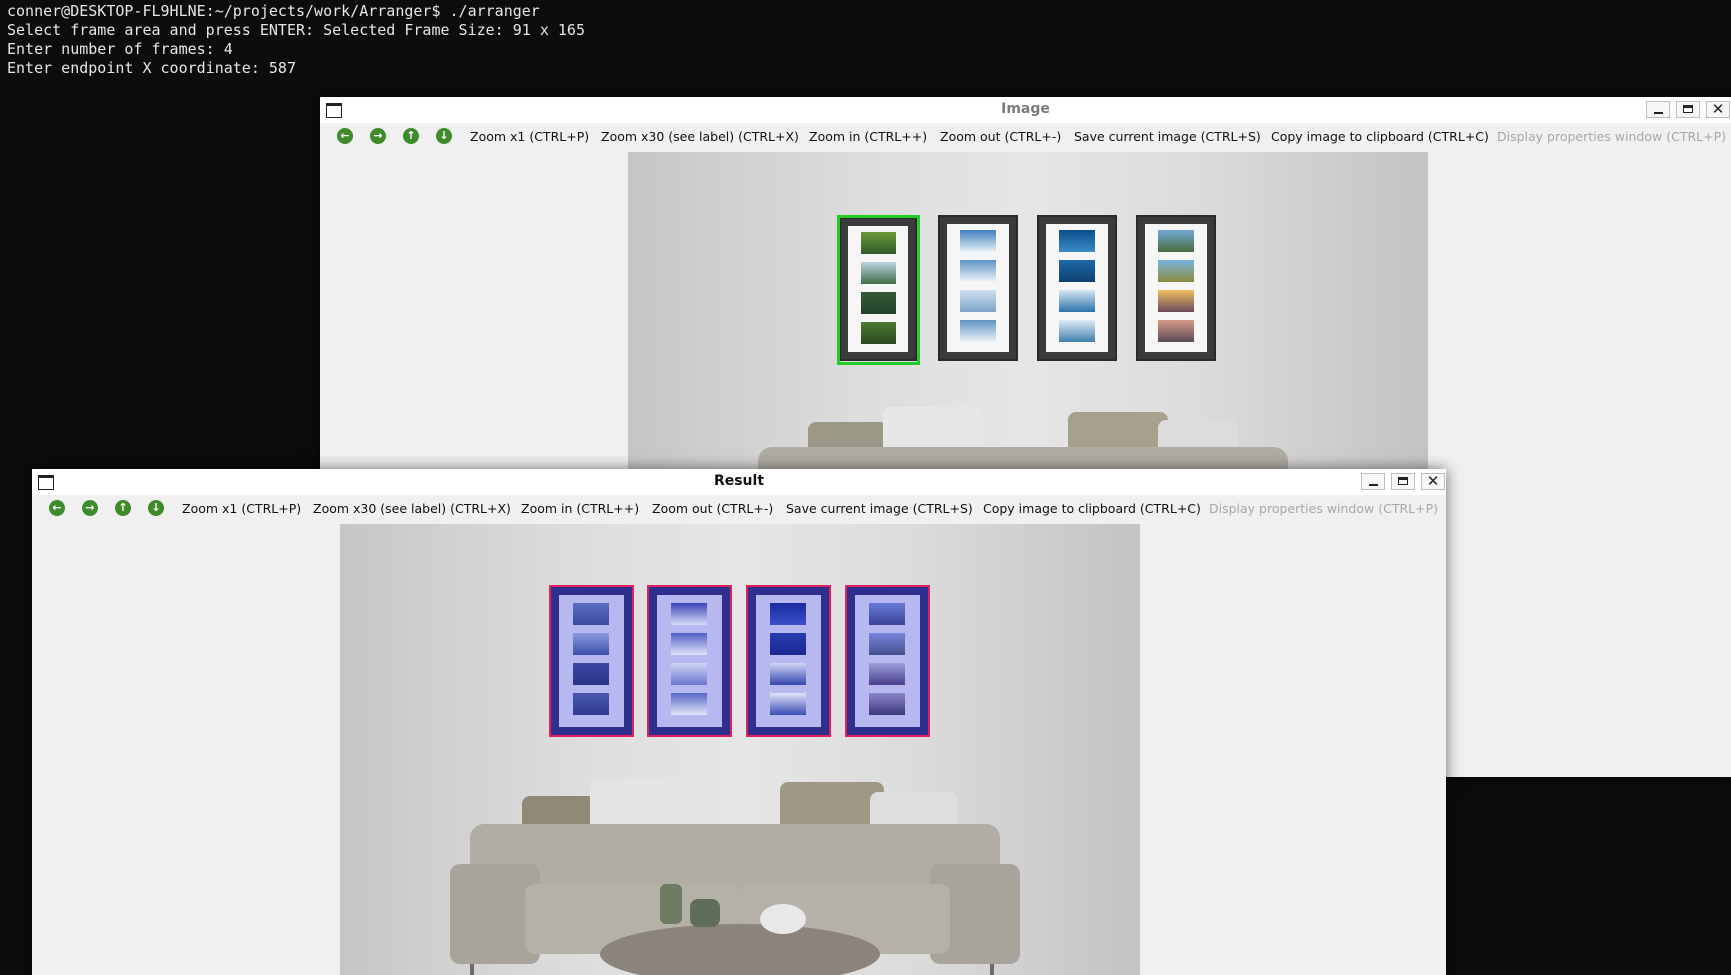 Image resolution: width=1731 pixels, height=975 pixels. What do you see at coordinates (120, 49) in the screenshot?
I see `terminal-line: Enter number of frames: 4` at bounding box center [120, 49].